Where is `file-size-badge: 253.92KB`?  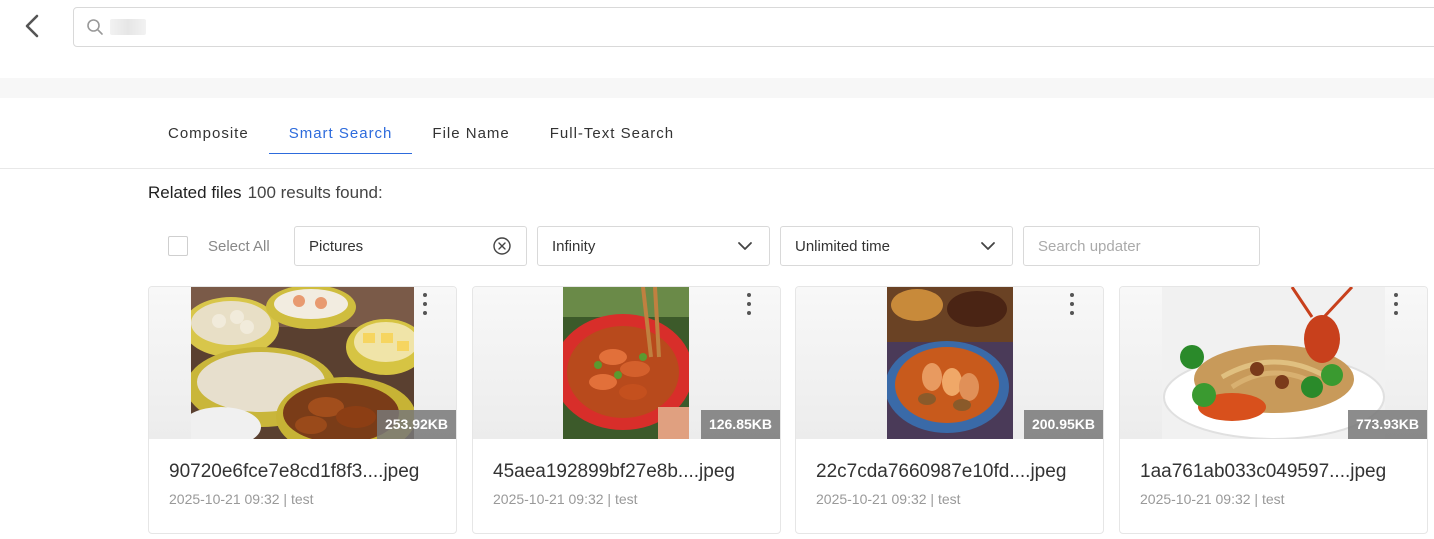 file-size-badge: 253.92KB is located at coordinates (416, 424).